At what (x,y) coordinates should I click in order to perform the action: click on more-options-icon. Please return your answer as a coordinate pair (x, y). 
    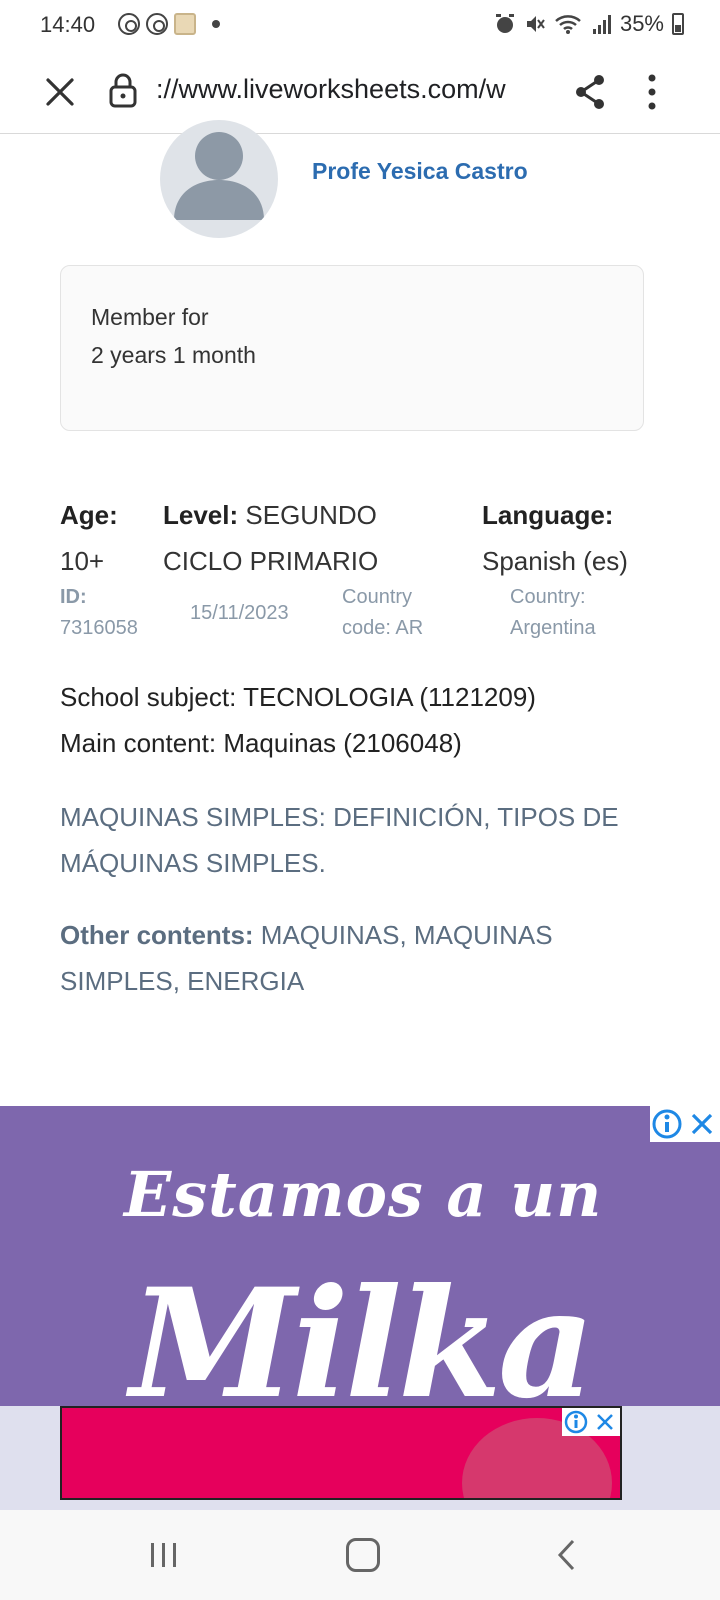
    Looking at the image, I should click on (652, 92).